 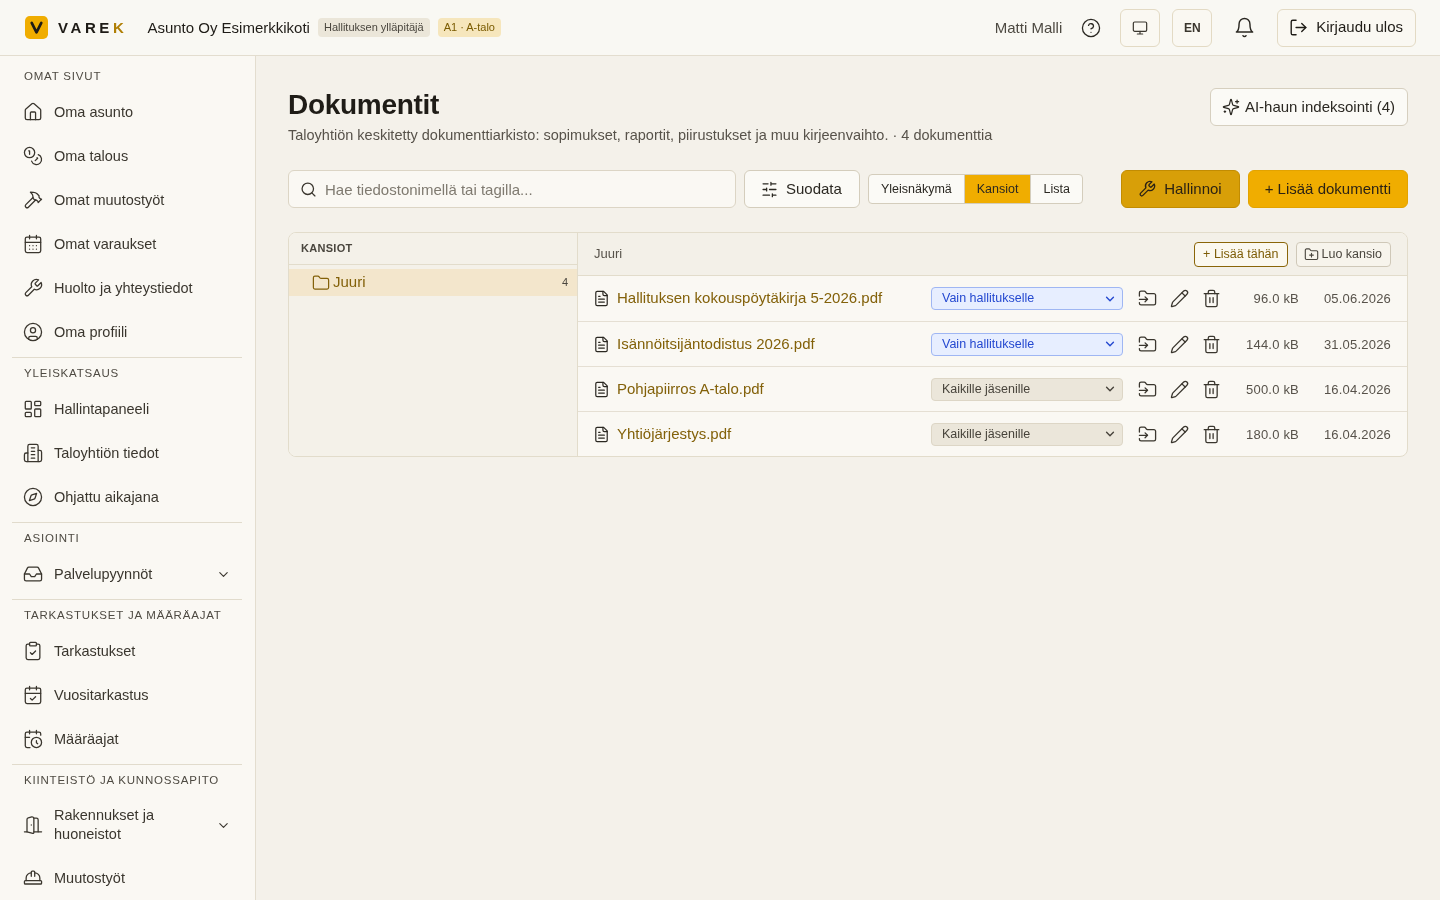 I want to click on monitor-icon, so click(x=1140, y=27).